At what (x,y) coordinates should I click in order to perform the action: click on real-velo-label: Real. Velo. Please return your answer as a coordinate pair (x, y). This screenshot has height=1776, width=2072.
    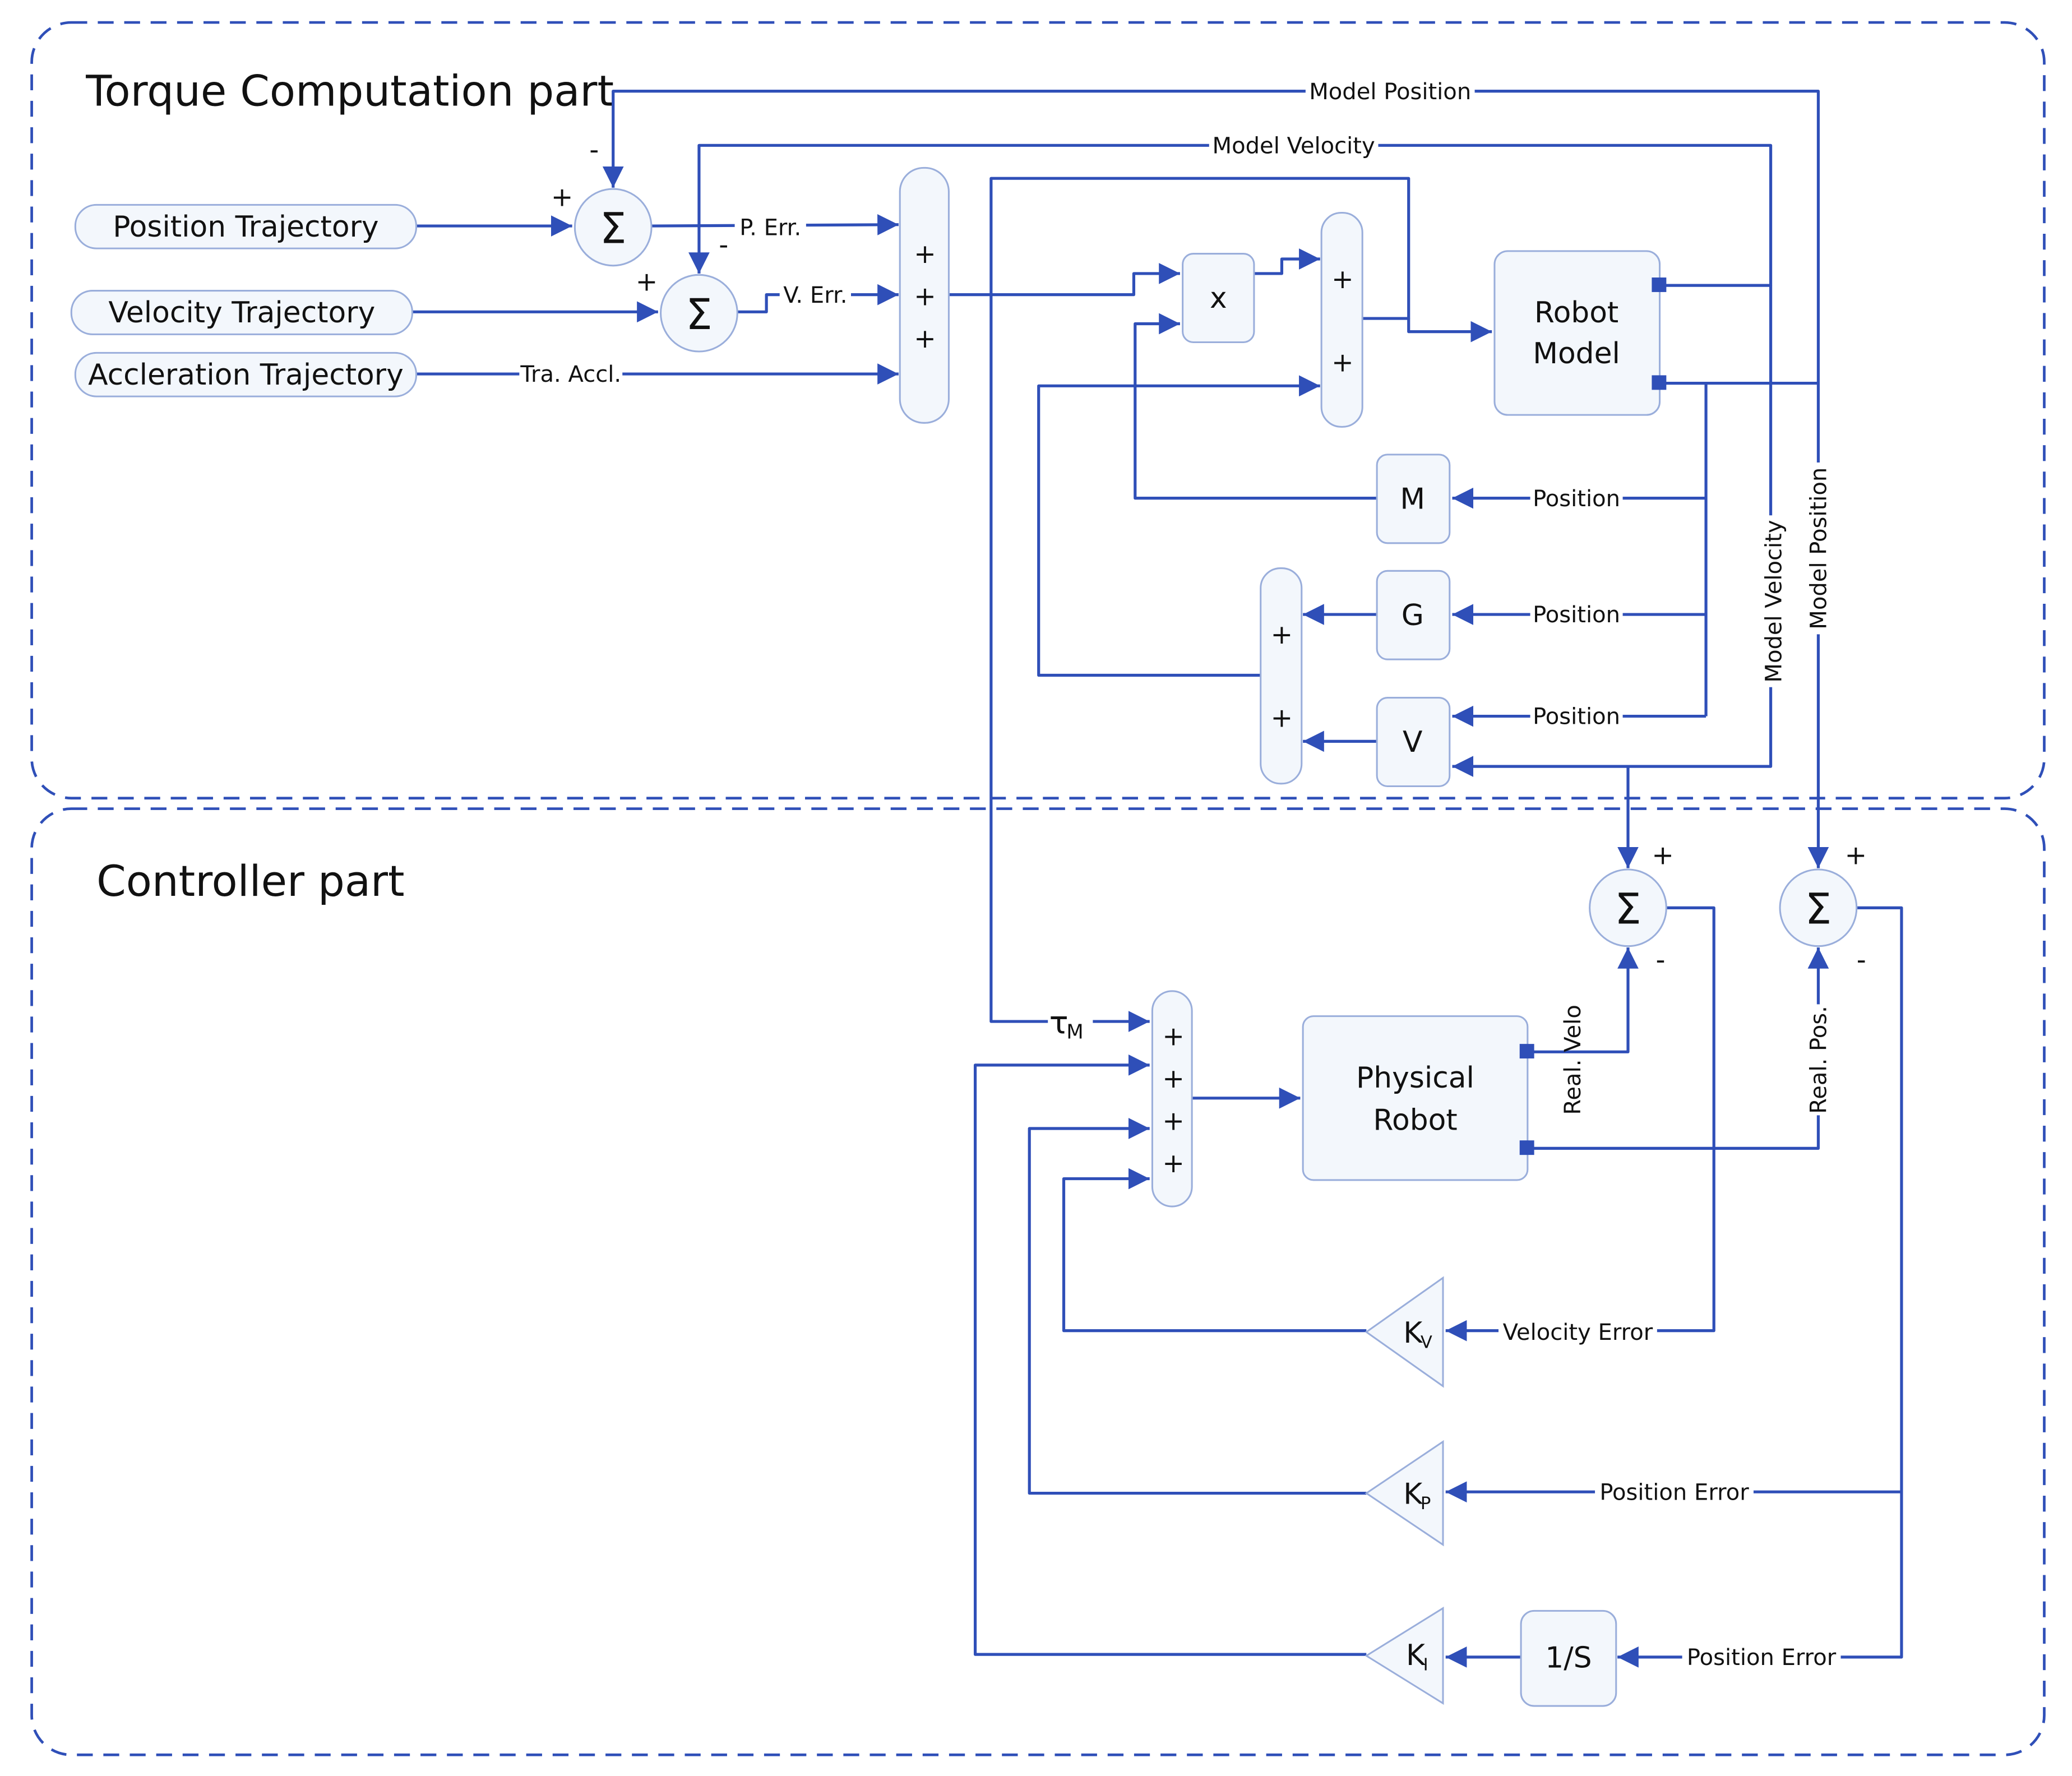
    Looking at the image, I should click on (1573, 1059).